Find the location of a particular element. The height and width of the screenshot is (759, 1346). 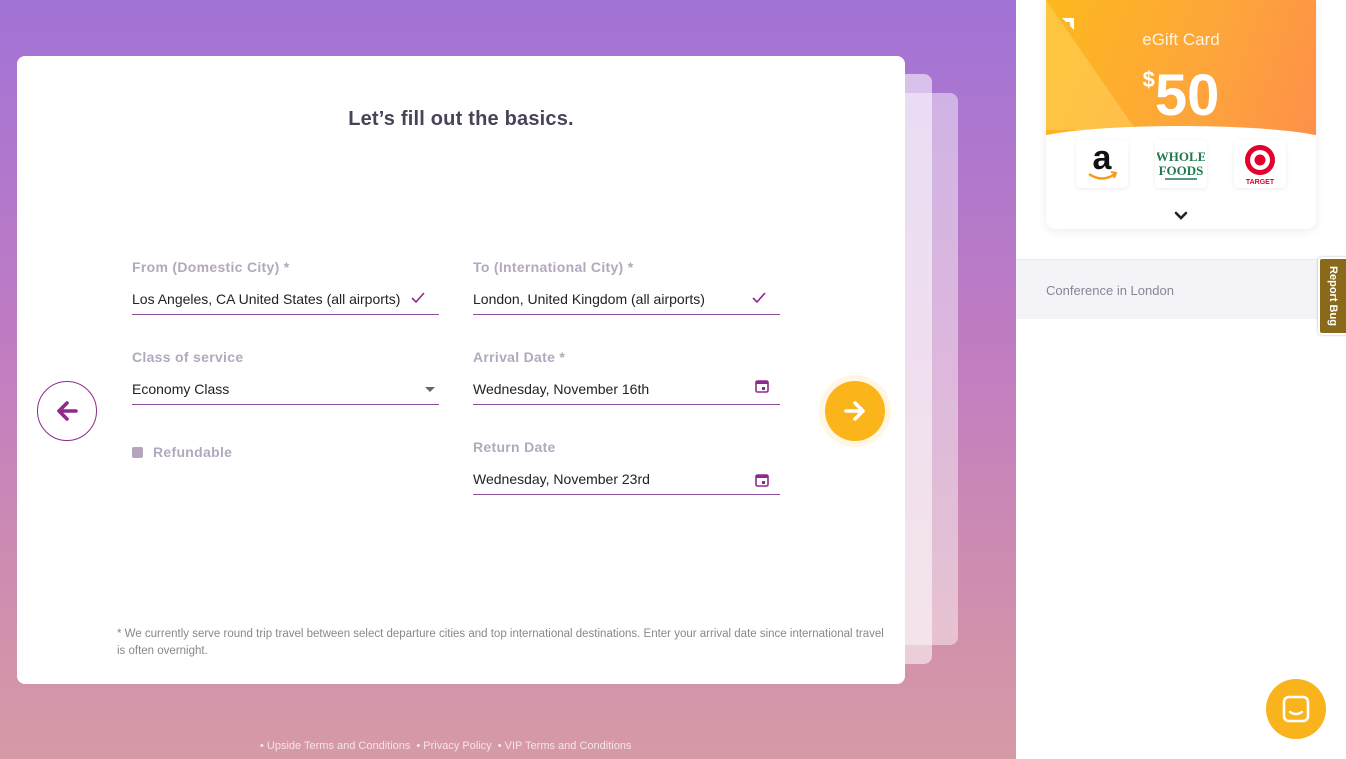

svg-text: WHOLE is located at coordinates (1181, 156).